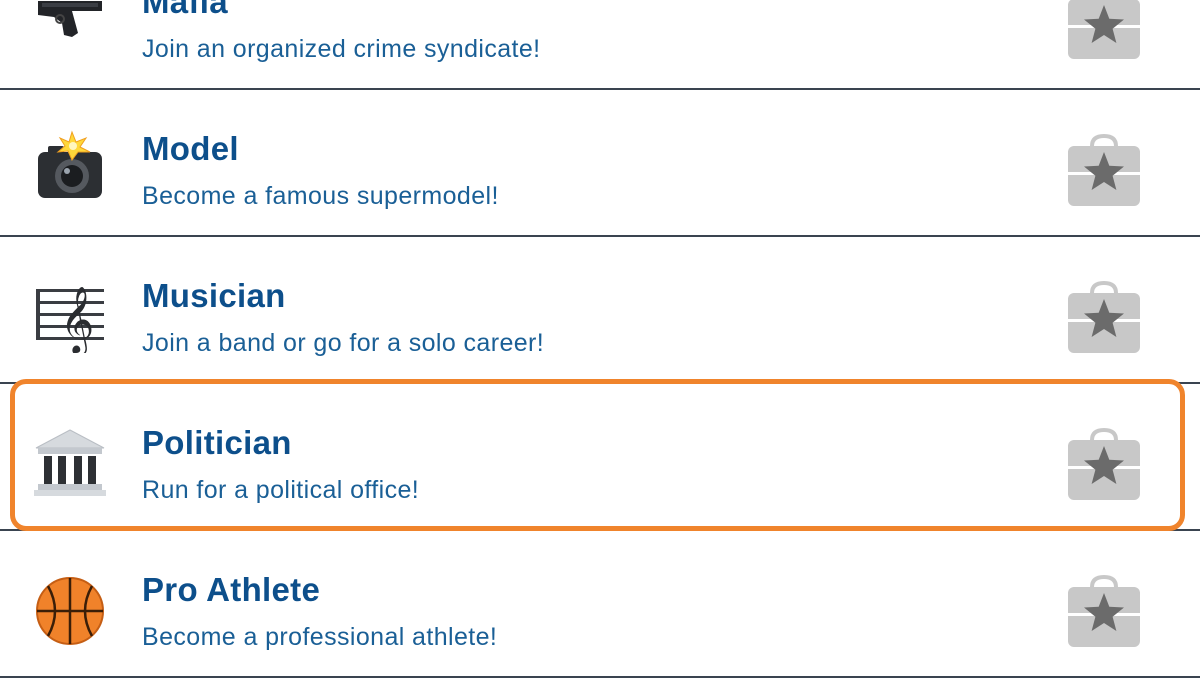 The width and height of the screenshot is (1200, 678). What do you see at coordinates (600, 45) in the screenshot?
I see `career-item-mafia: Mafia Join an organized crime syndicate!` at bounding box center [600, 45].